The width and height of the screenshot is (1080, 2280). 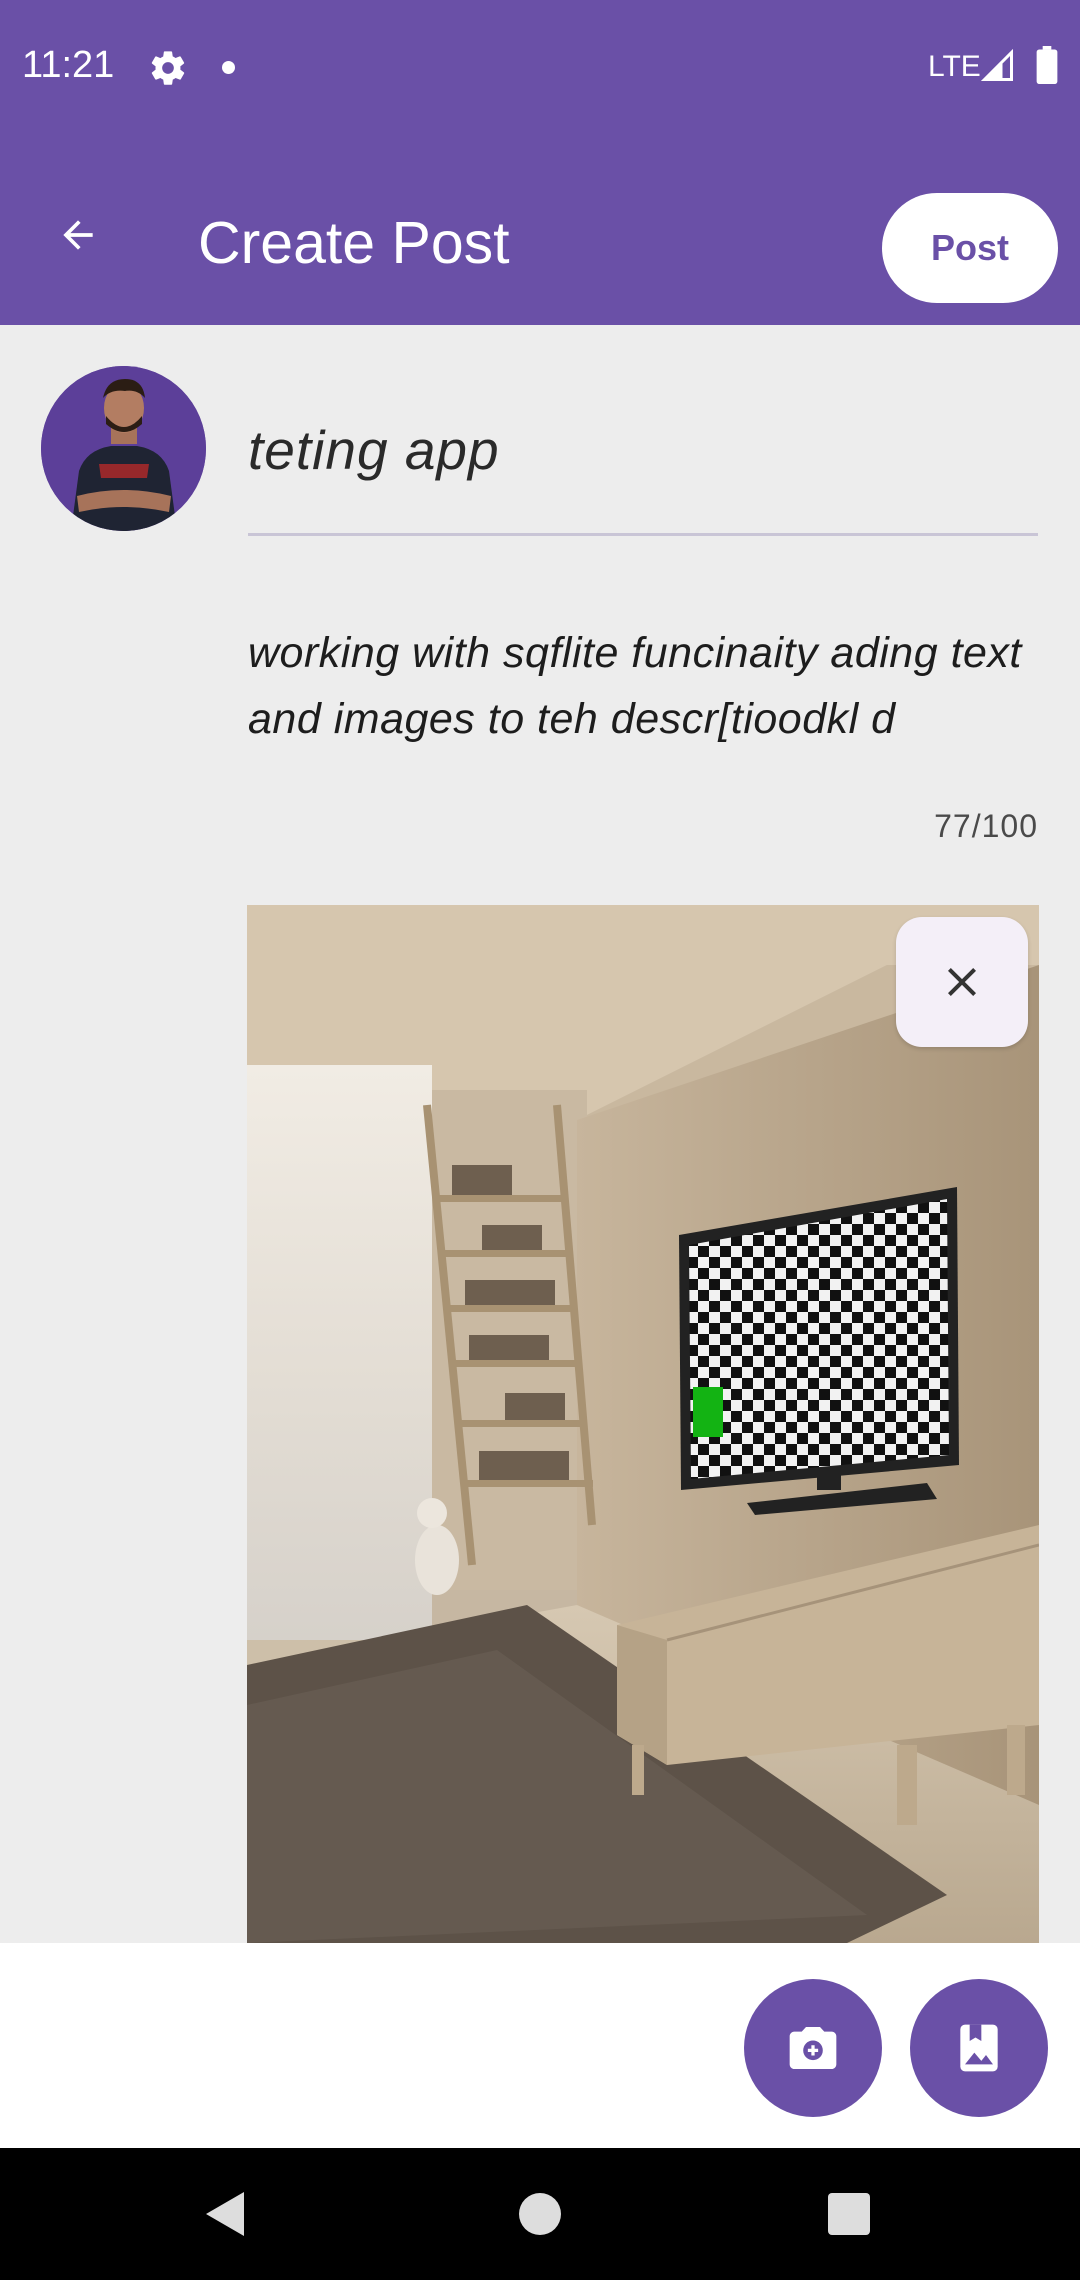 I want to click on notification-dot-icon, so click(x=228, y=67).